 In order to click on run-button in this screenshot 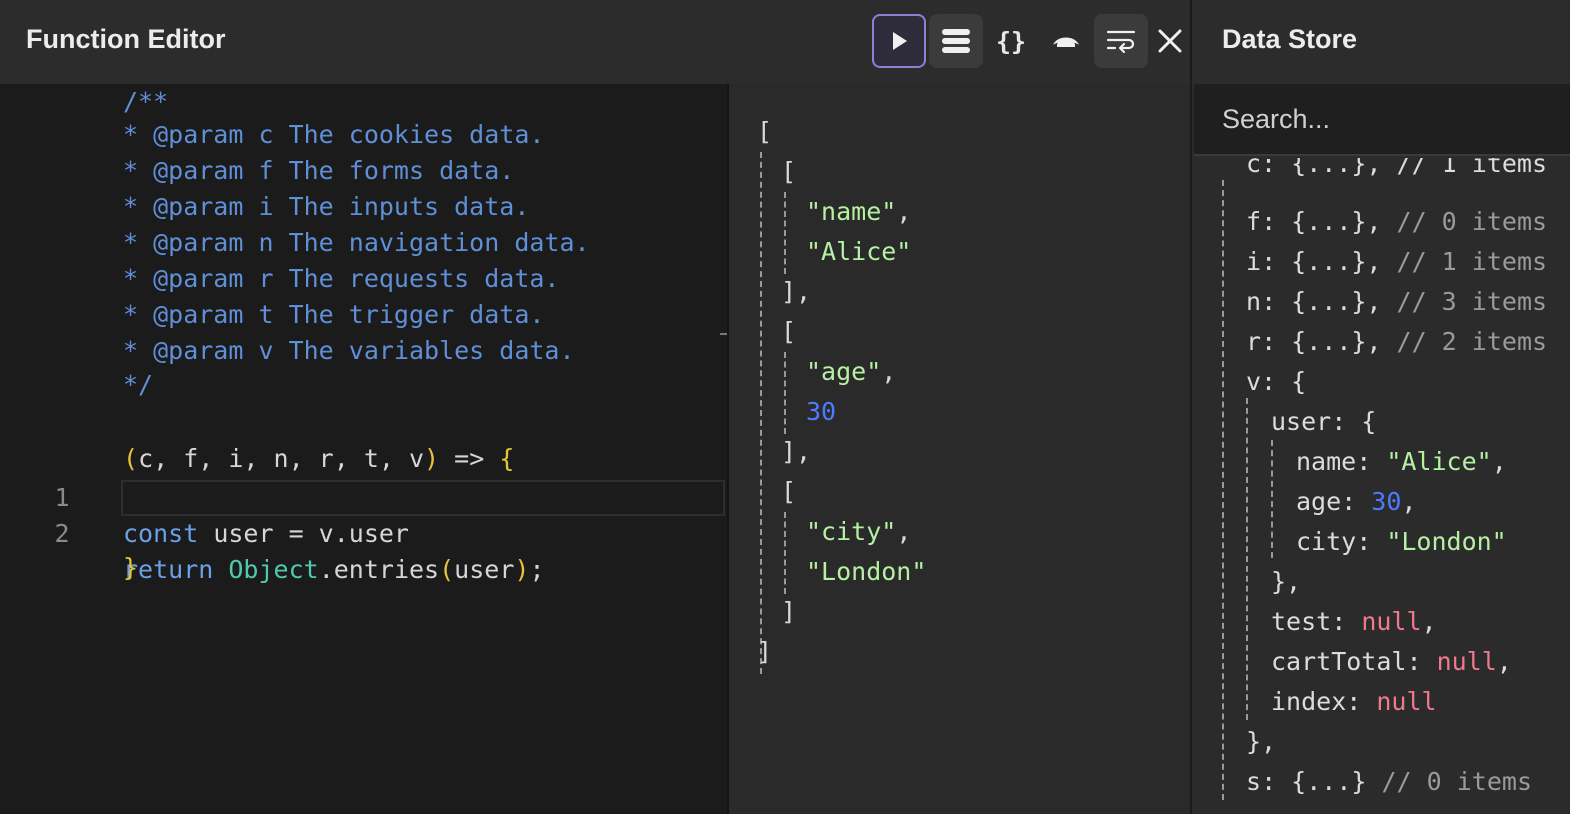, I will do `click(899, 41)`.